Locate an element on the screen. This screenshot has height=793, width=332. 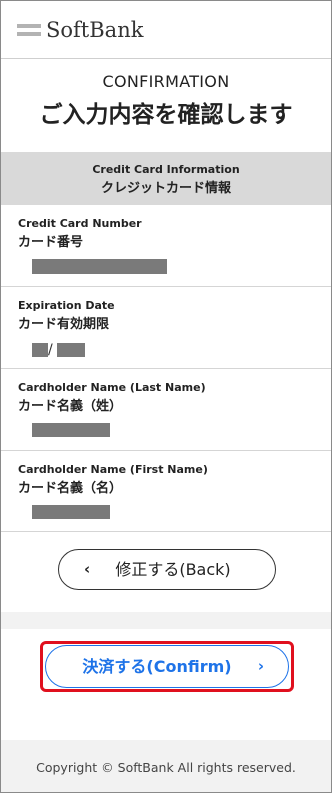
field-label-en: Credit Card Number is located at coordinates (80, 223).